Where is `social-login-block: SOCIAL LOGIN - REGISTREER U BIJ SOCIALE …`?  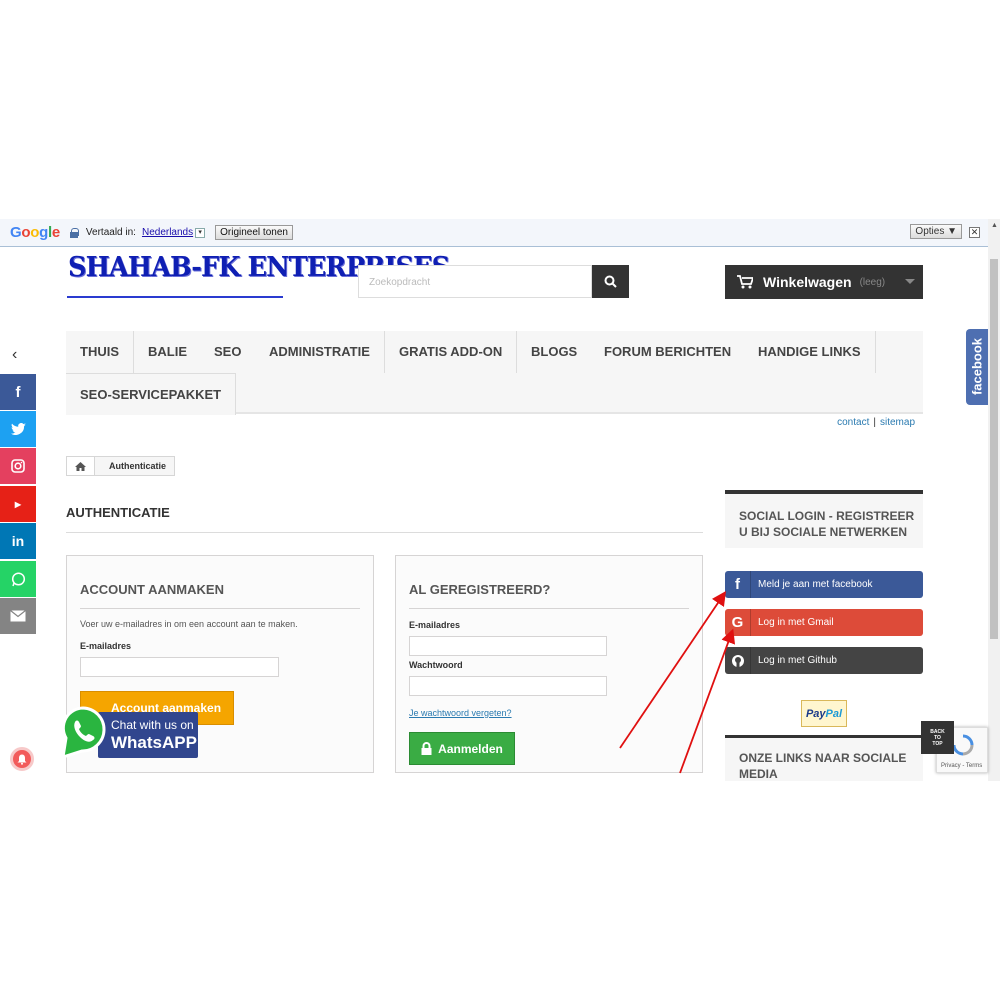 social-login-block: SOCIAL LOGIN - REGISTREER U BIJ SOCIALE … is located at coordinates (824, 519).